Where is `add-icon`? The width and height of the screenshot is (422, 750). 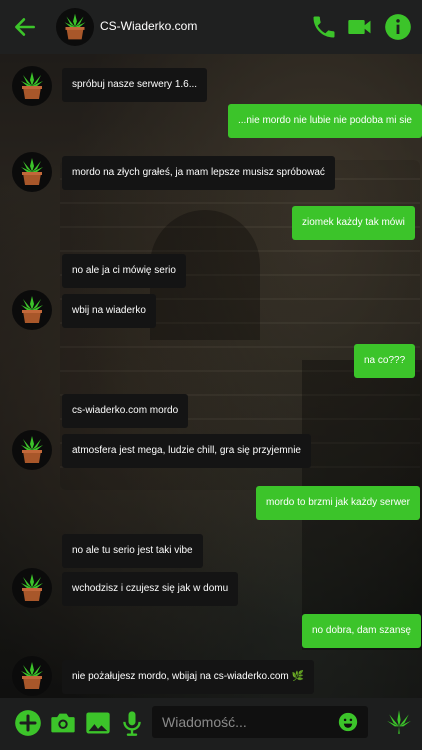
add-icon is located at coordinates (28, 723).